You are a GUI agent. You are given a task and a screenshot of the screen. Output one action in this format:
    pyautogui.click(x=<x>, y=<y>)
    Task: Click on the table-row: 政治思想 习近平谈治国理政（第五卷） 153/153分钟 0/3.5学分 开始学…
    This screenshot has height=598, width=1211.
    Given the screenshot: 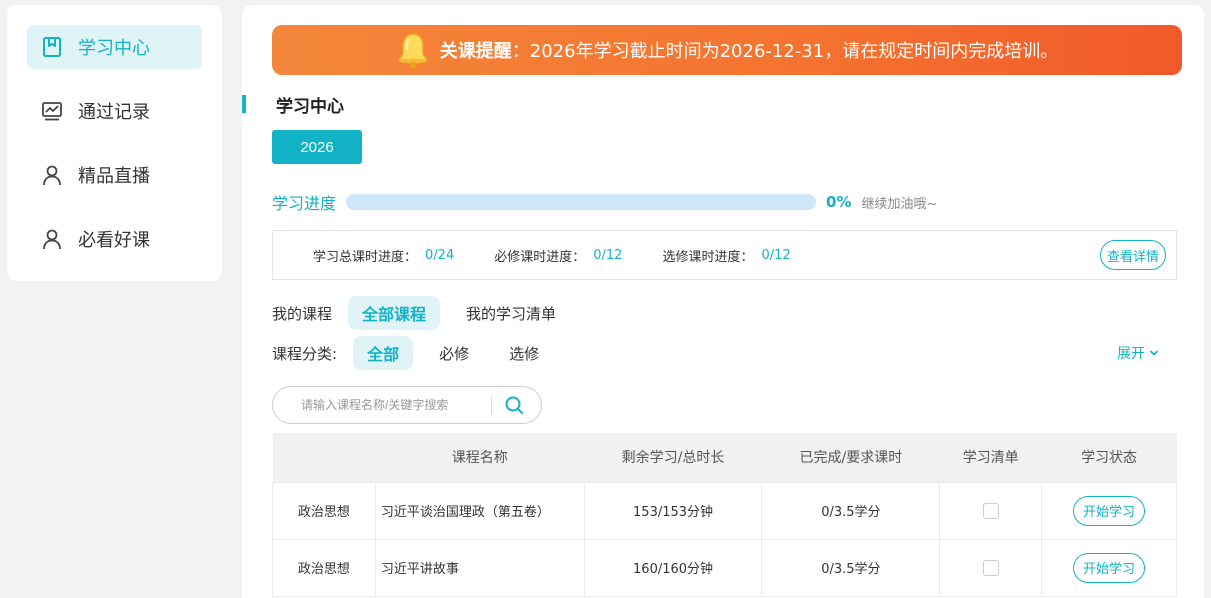 What is the action you would take?
    pyautogui.click(x=724, y=510)
    